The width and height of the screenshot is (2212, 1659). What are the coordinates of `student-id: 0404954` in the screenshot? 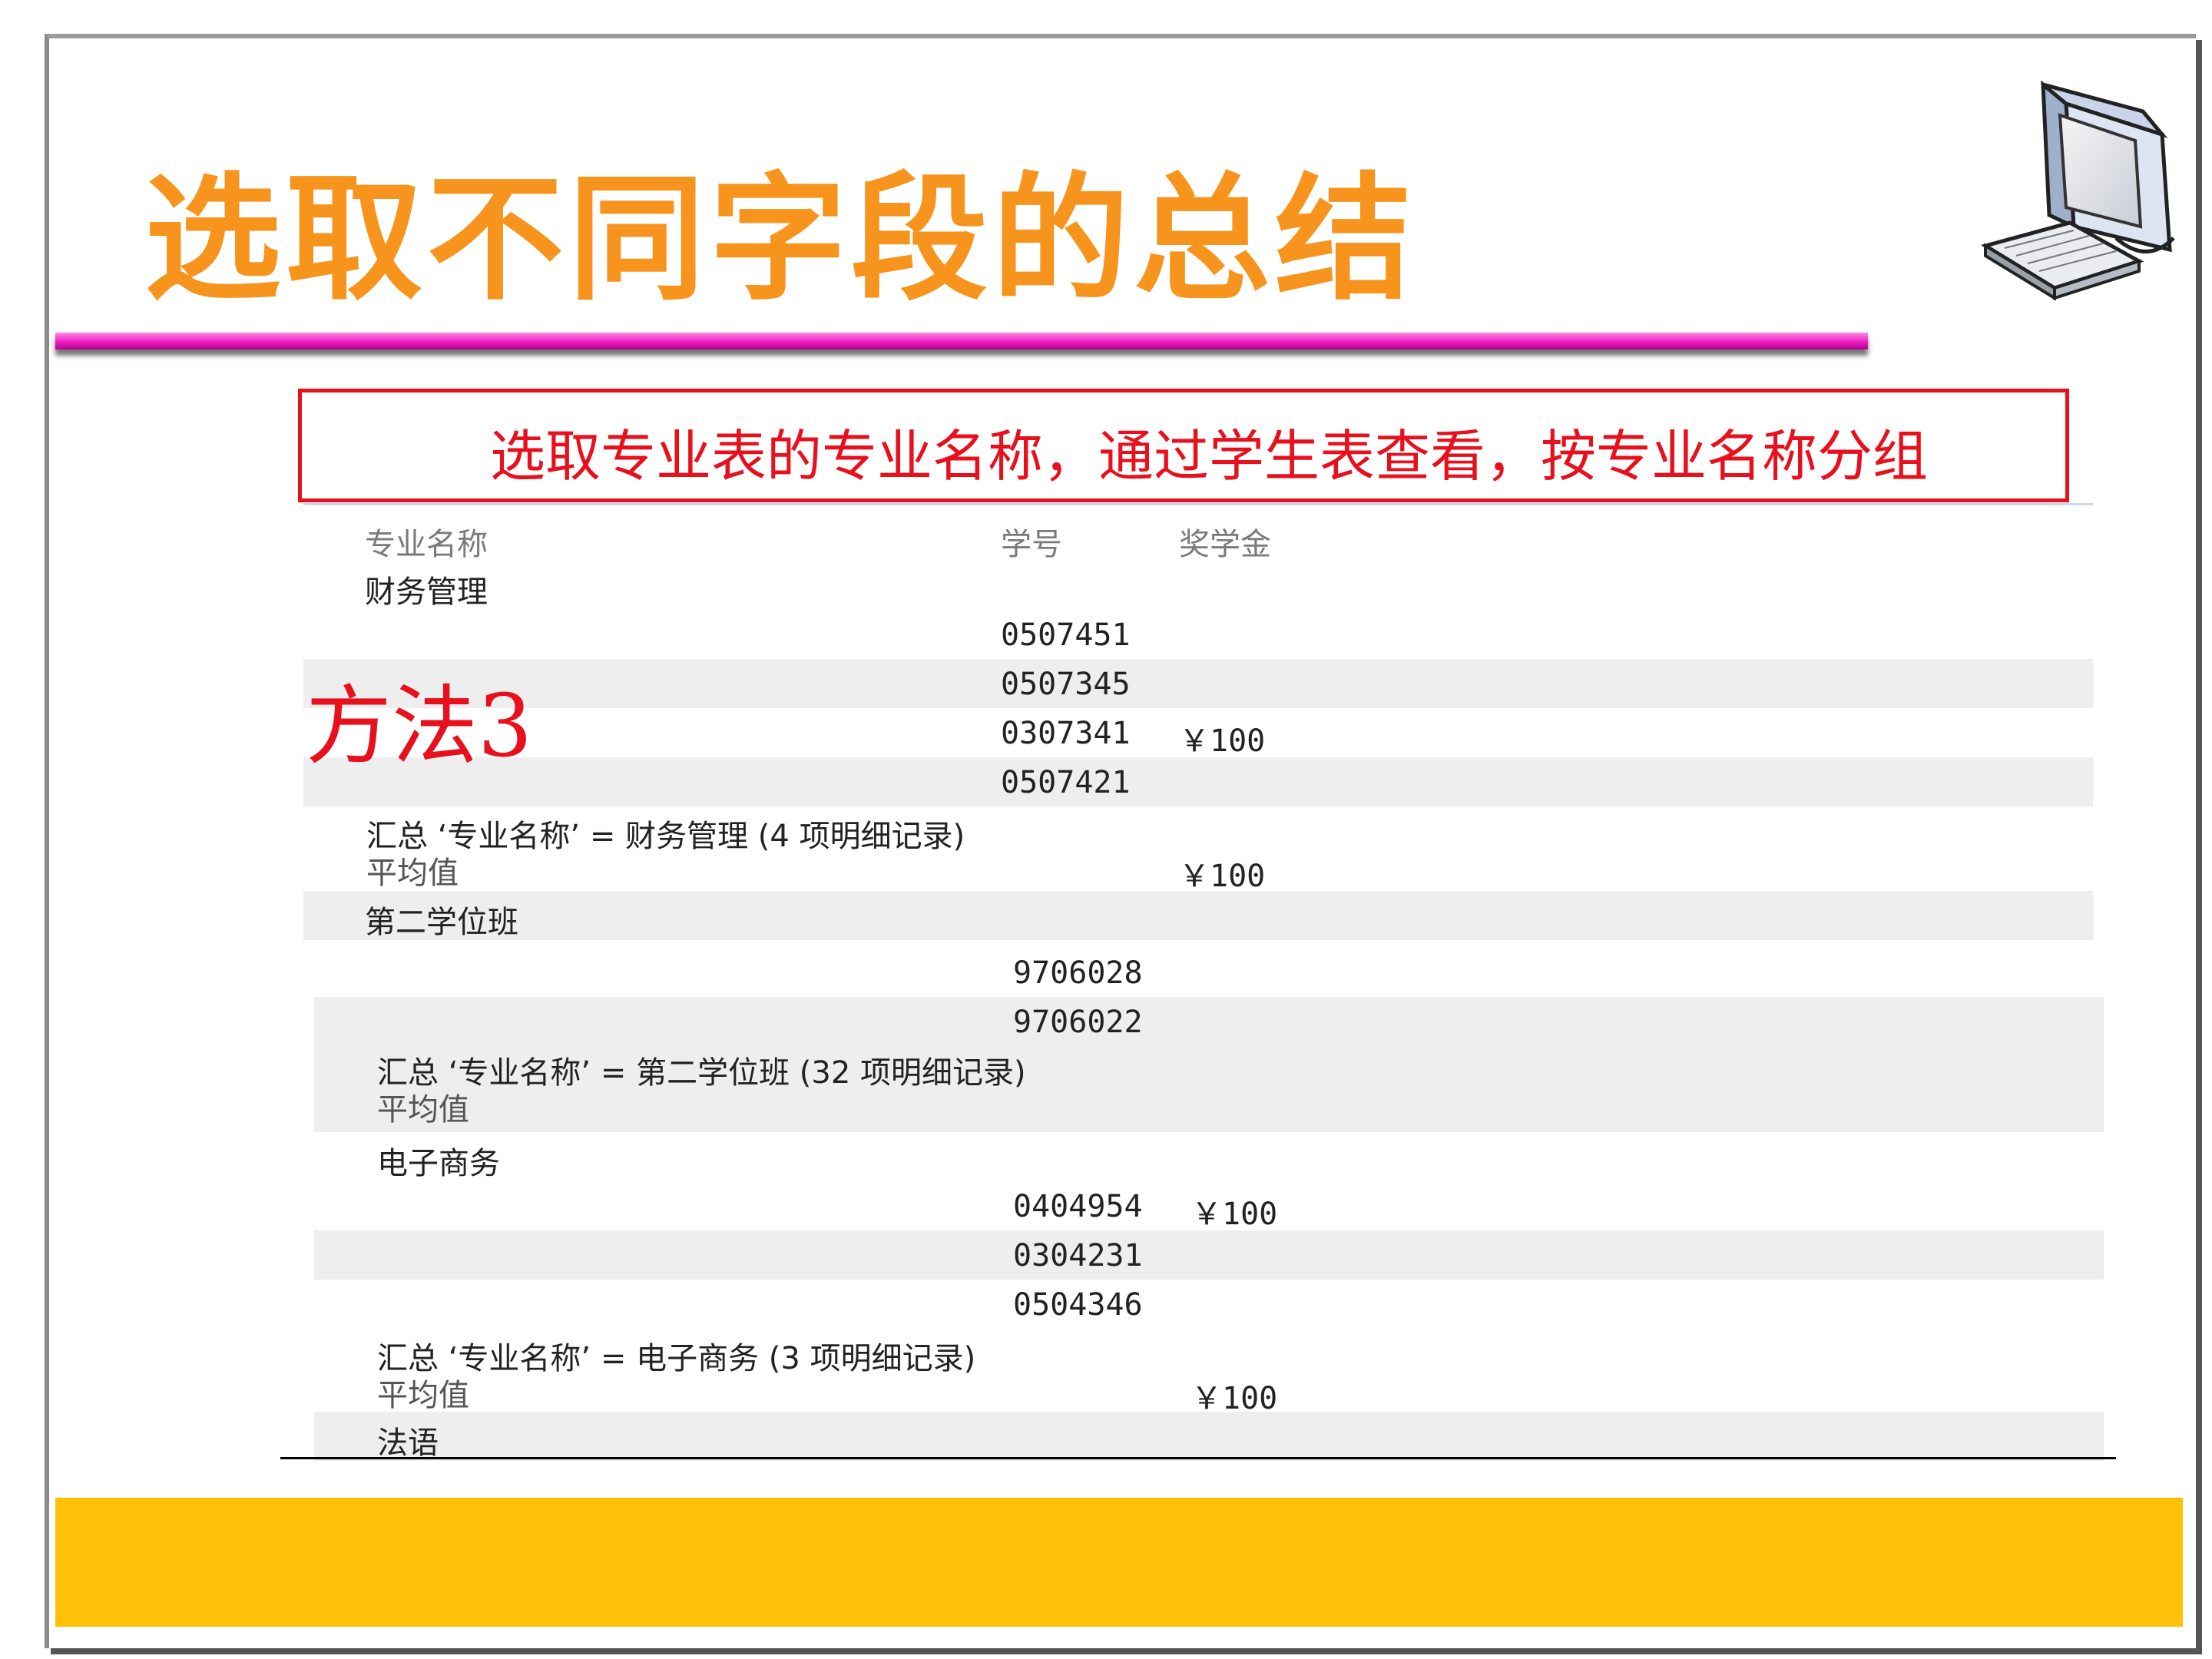 It's located at (1078, 1206).